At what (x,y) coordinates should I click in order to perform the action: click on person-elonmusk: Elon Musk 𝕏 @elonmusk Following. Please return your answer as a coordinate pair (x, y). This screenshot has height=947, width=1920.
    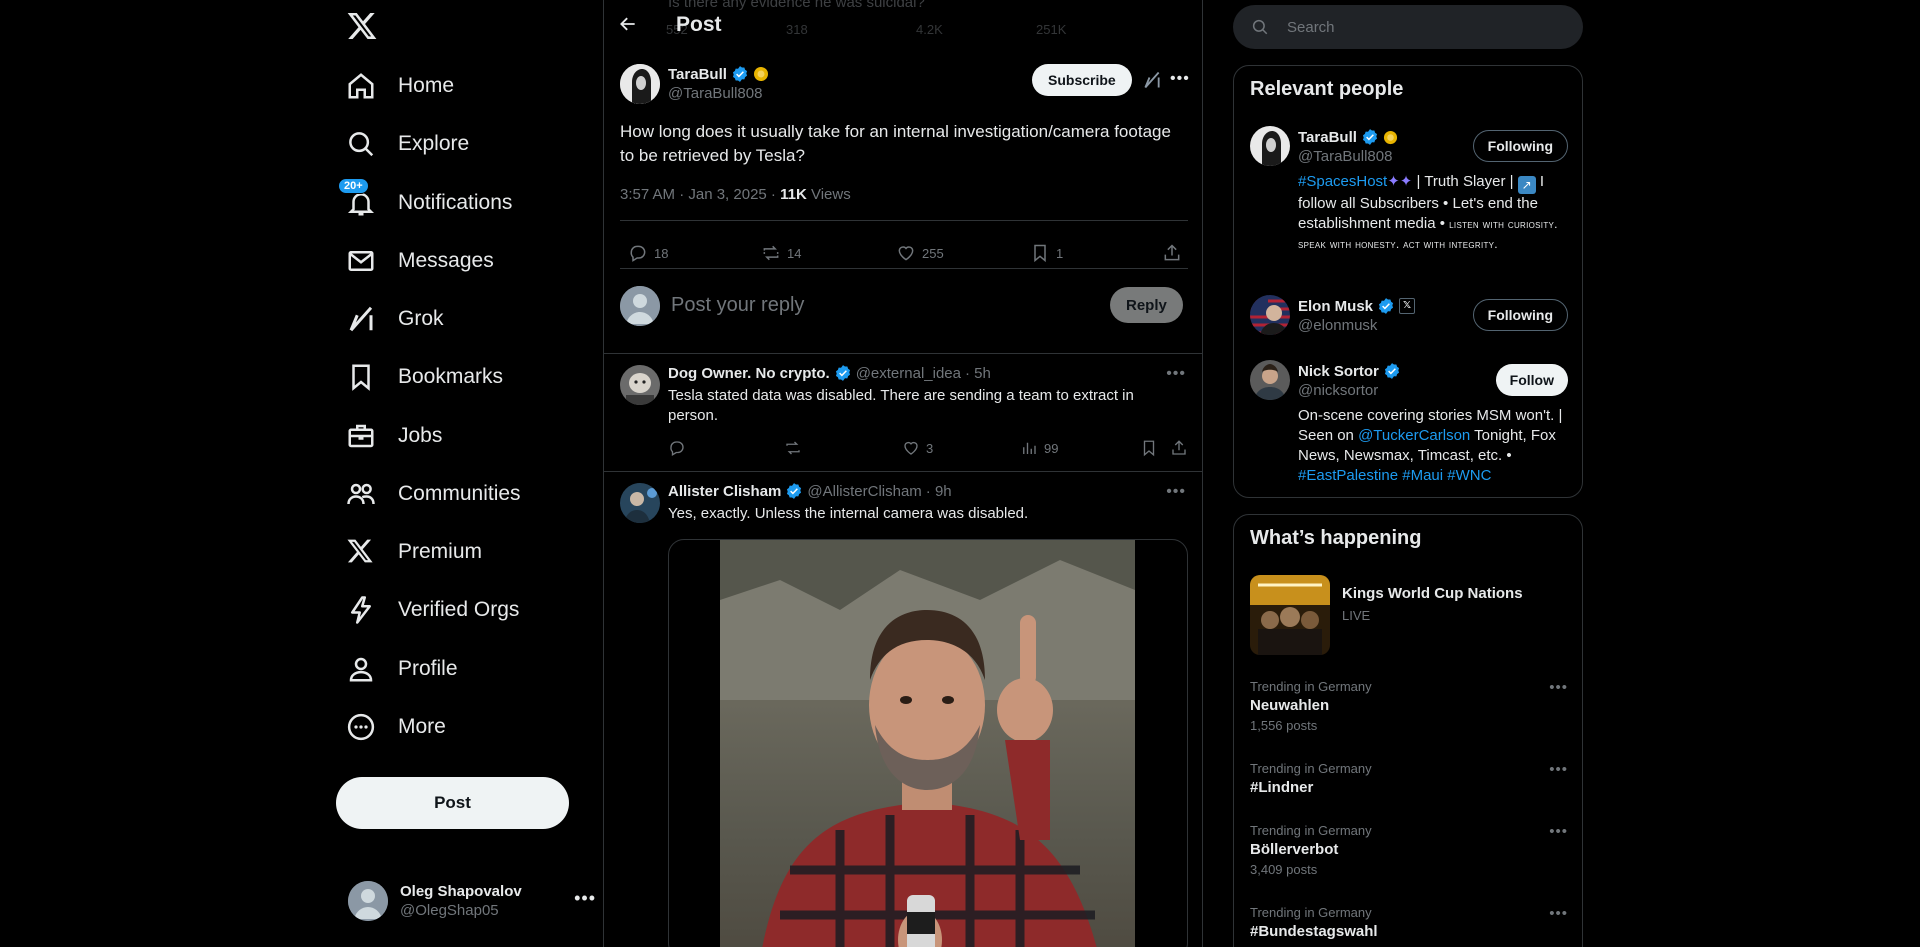
    Looking at the image, I should click on (1409, 317).